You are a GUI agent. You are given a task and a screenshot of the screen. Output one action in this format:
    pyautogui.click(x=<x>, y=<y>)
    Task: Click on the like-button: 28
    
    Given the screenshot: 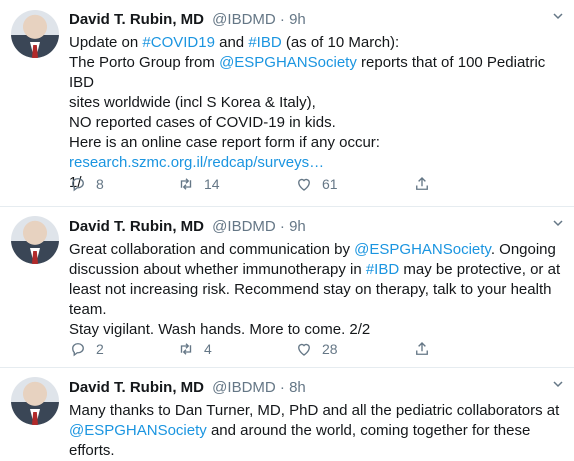 What is the action you would take?
    pyautogui.click(x=316, y=349)
    